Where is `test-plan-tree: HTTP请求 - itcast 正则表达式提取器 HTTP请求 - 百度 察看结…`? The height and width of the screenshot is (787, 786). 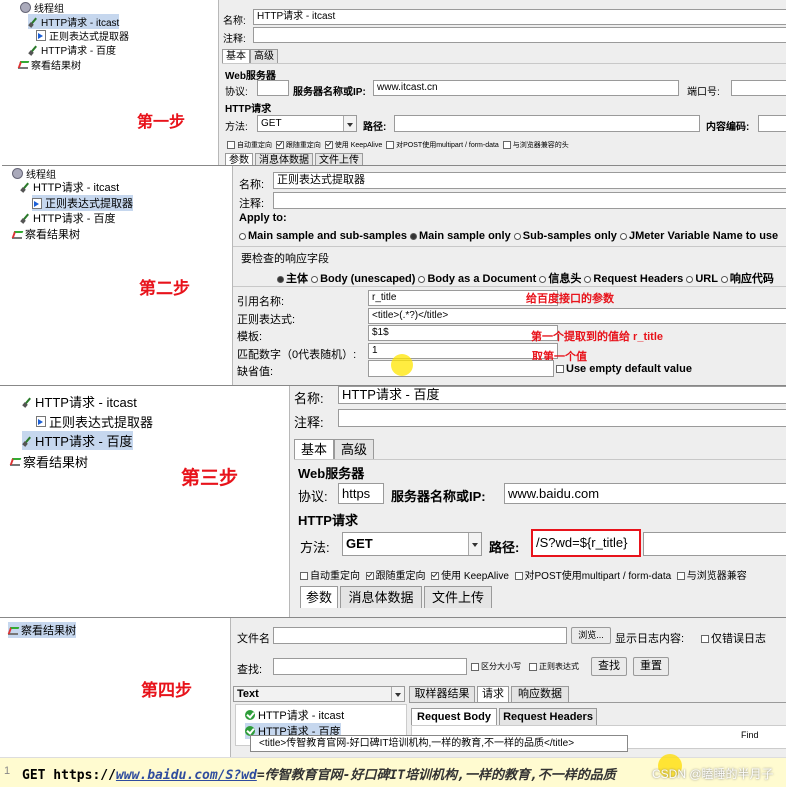 test-plan-tree: HTTP请求 - itcast 正则表达式提取器 HTTP请求 - 百度 察看结… is located at coordinates (140, 502).